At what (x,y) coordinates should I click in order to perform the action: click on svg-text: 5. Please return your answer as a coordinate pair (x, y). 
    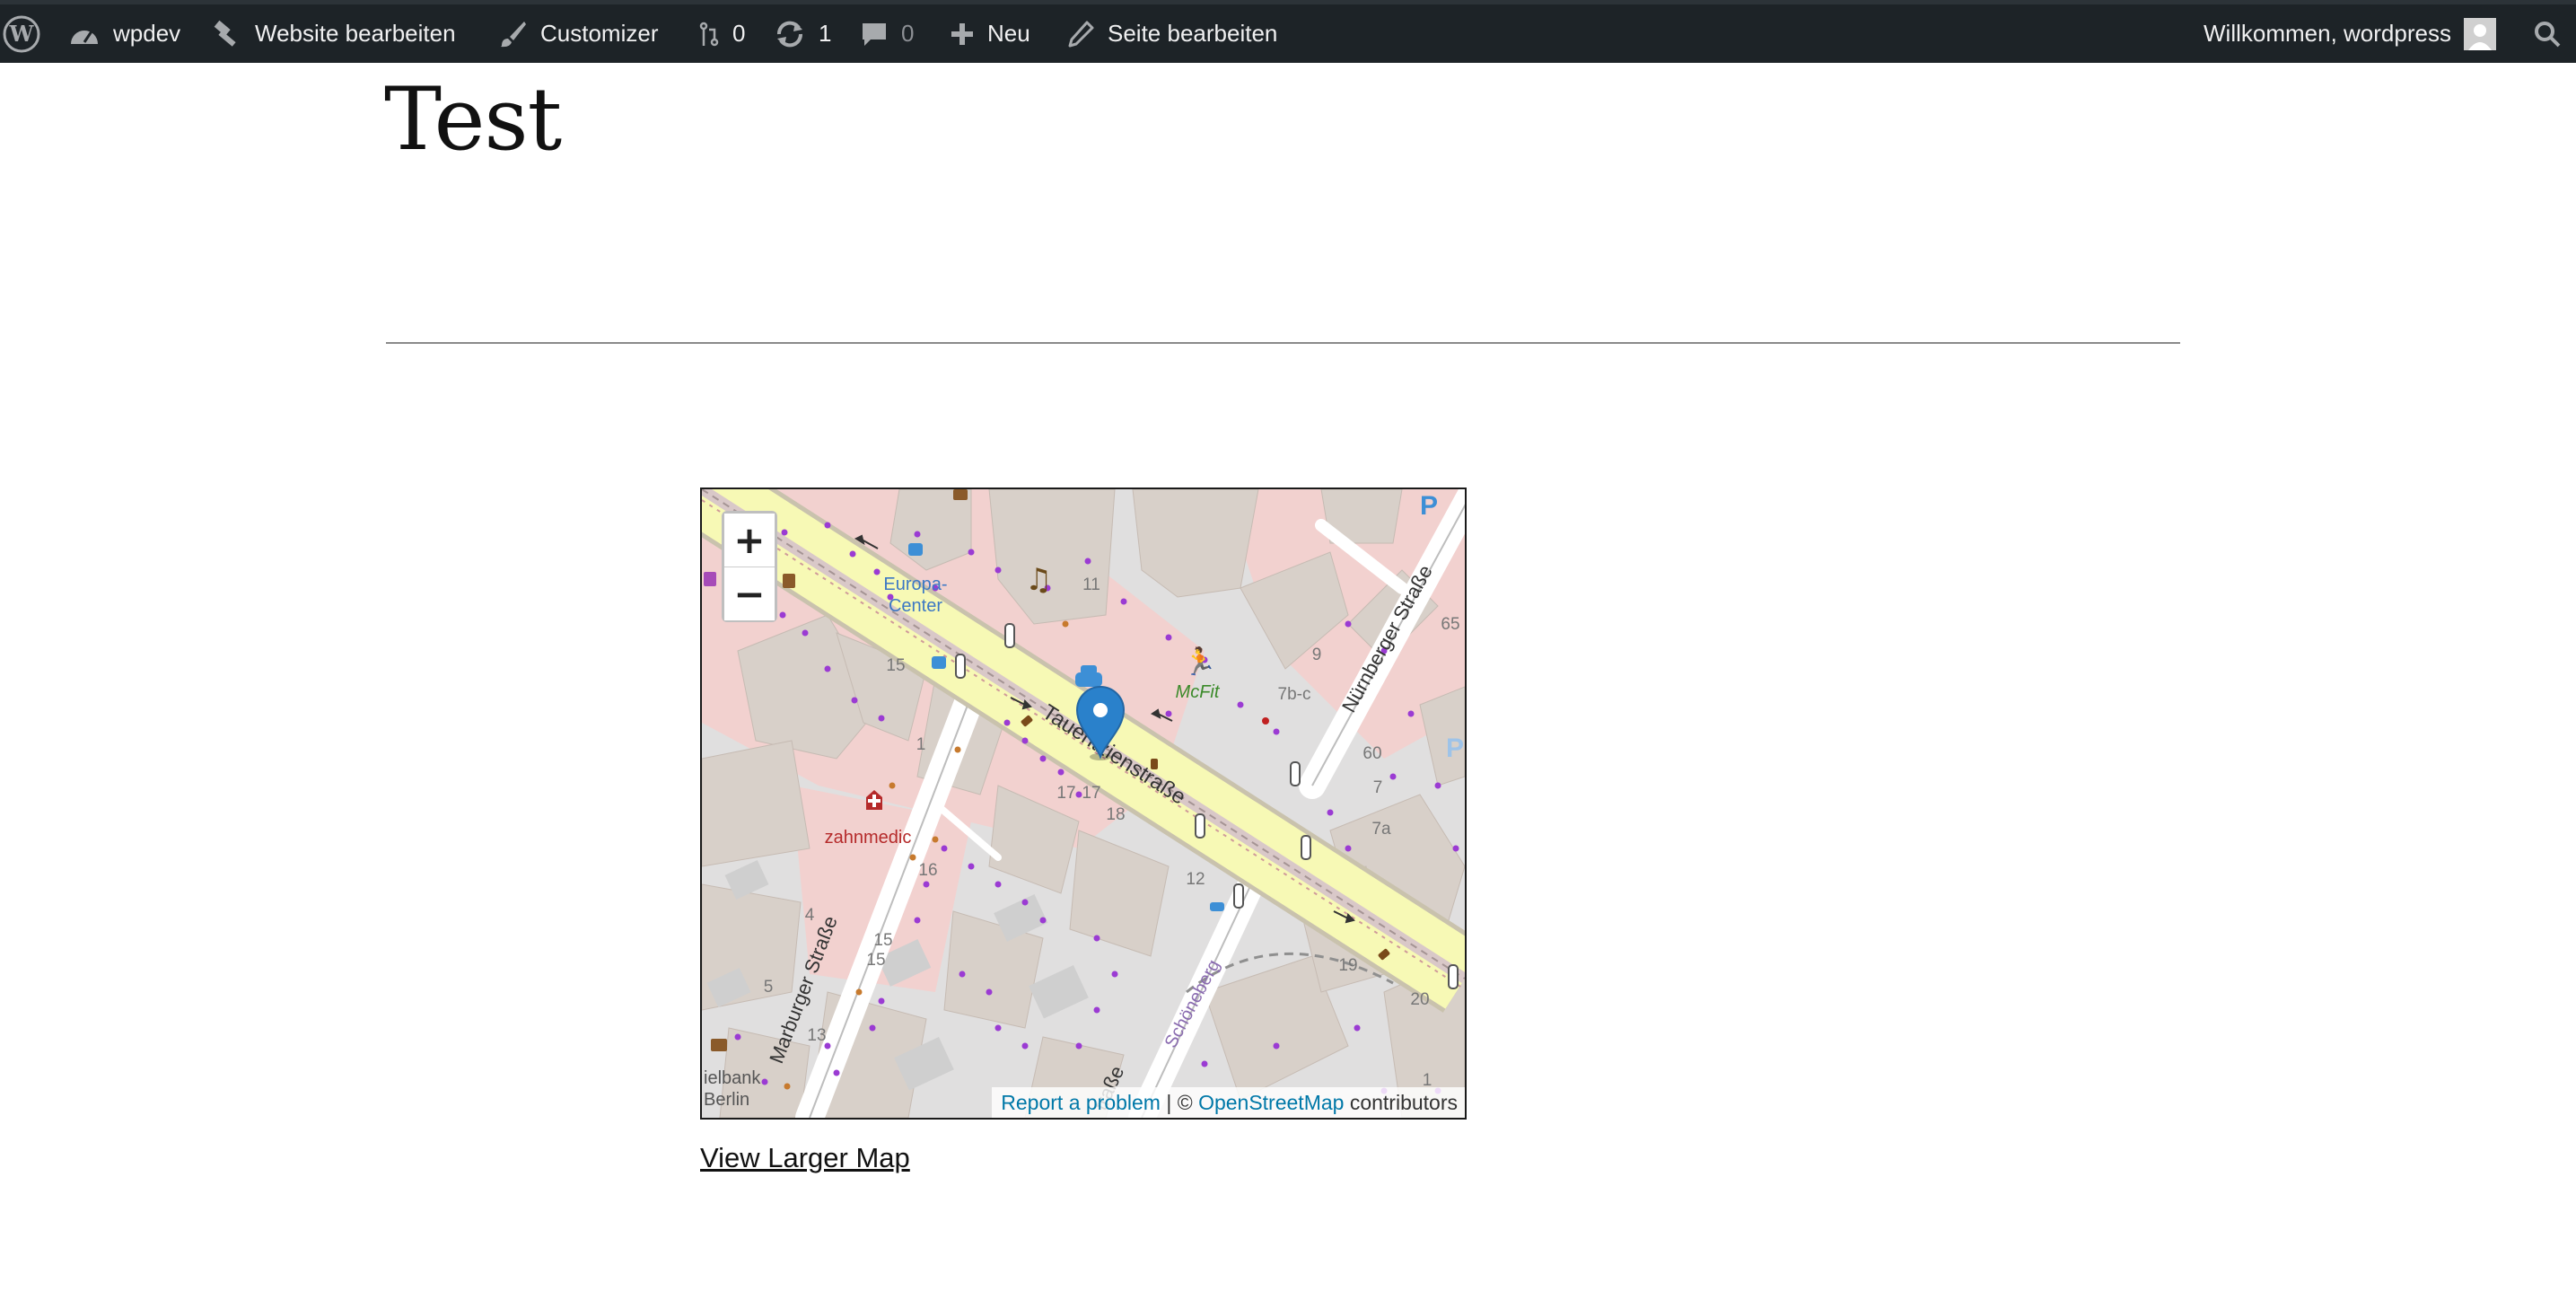
    Looking at the image, I should click on (769, 987).